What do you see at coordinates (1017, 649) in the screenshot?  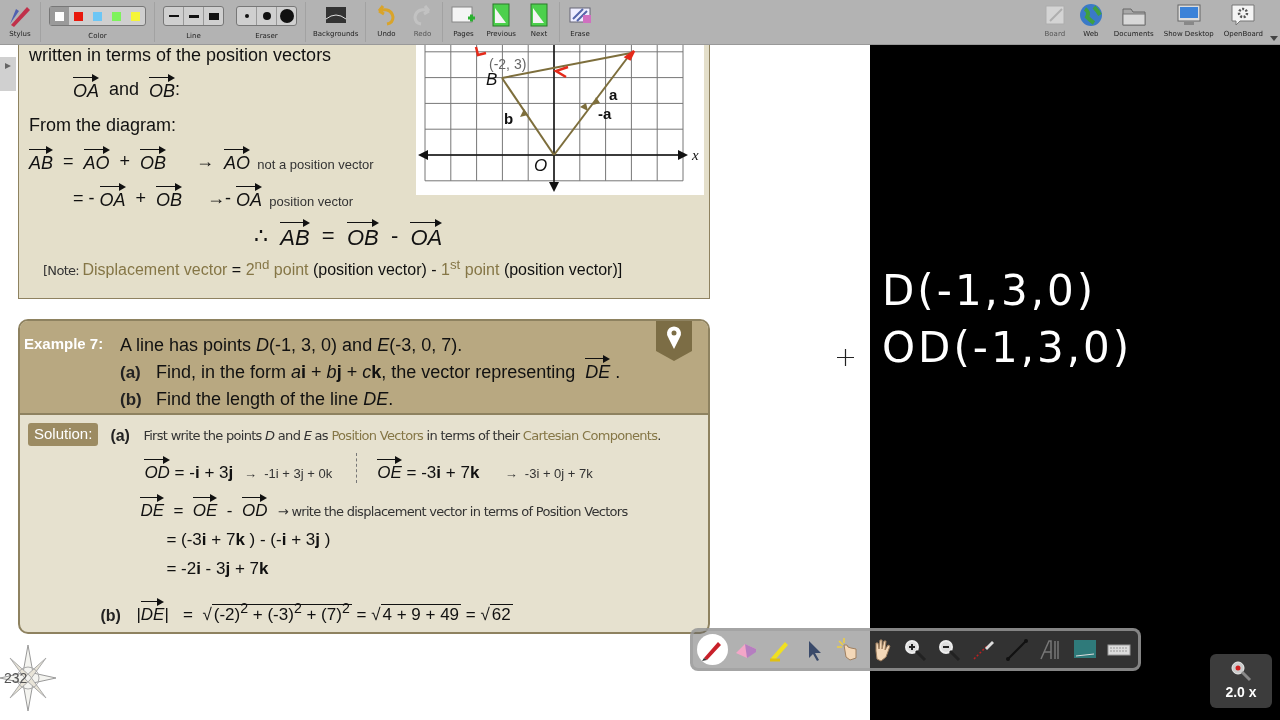 I see `line-icon` at bounding box center [1017, 649].